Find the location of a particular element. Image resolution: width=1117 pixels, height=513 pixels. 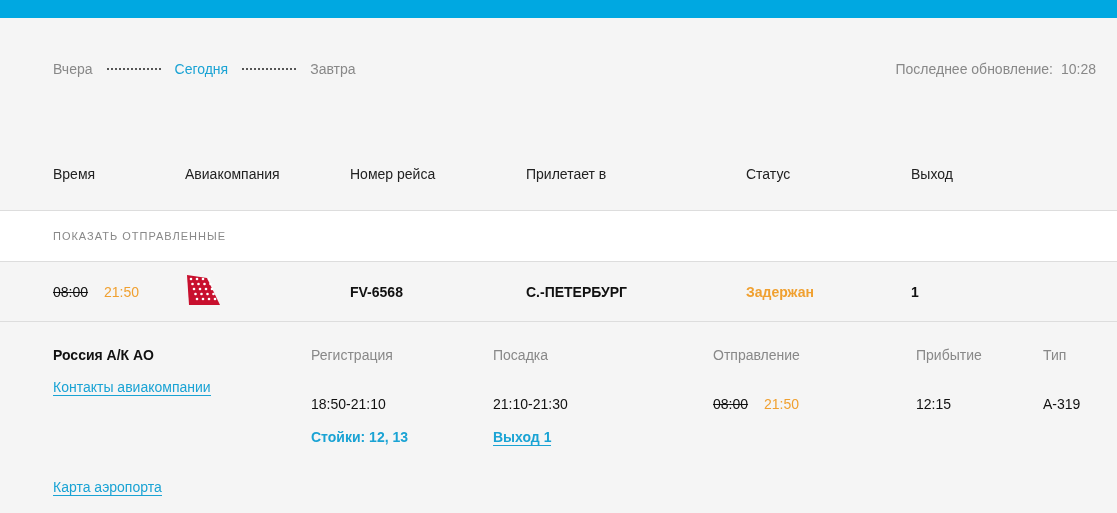

destination: С.-ПЕТЕРБУРГ is located at coordinates (577, 291).